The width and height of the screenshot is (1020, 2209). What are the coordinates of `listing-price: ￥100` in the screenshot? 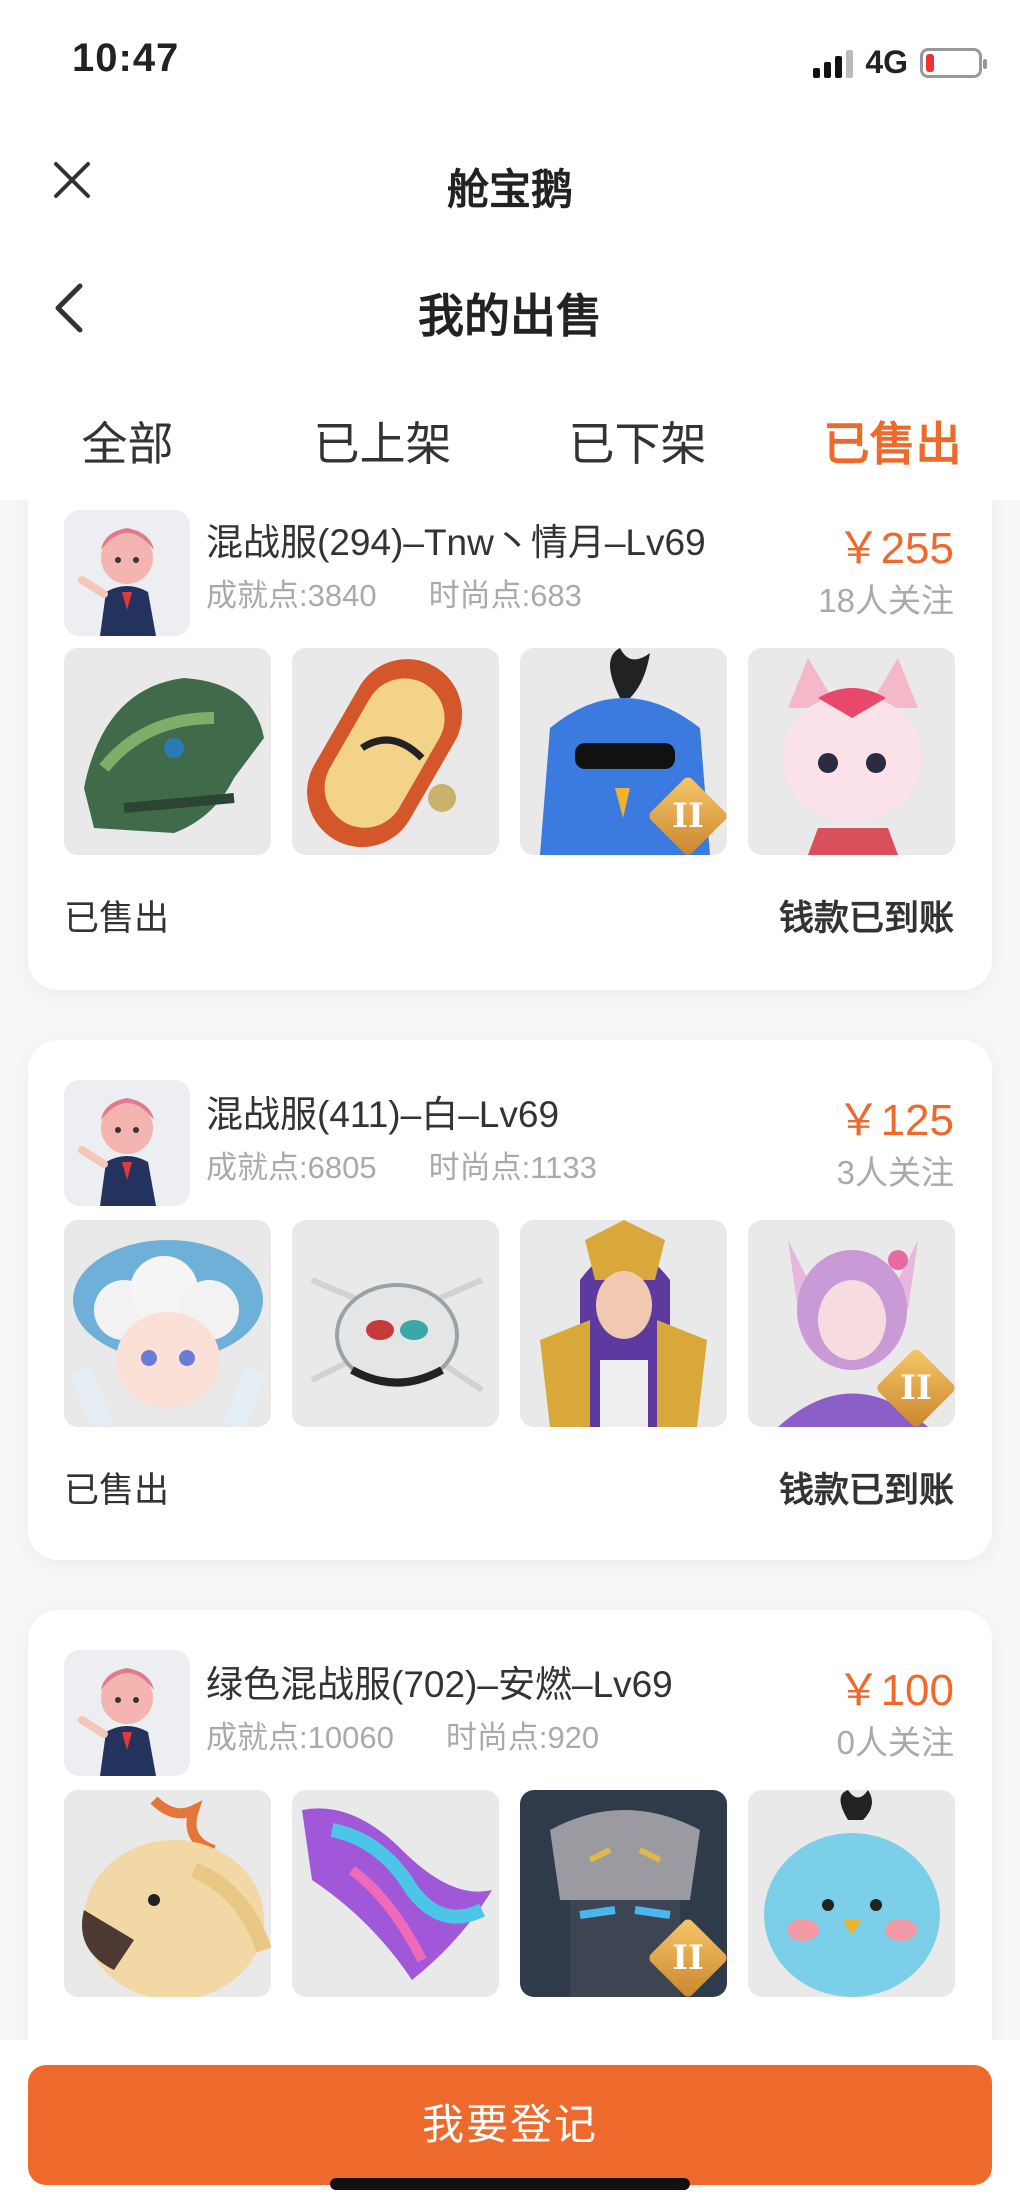 It's located at (895, 1690).